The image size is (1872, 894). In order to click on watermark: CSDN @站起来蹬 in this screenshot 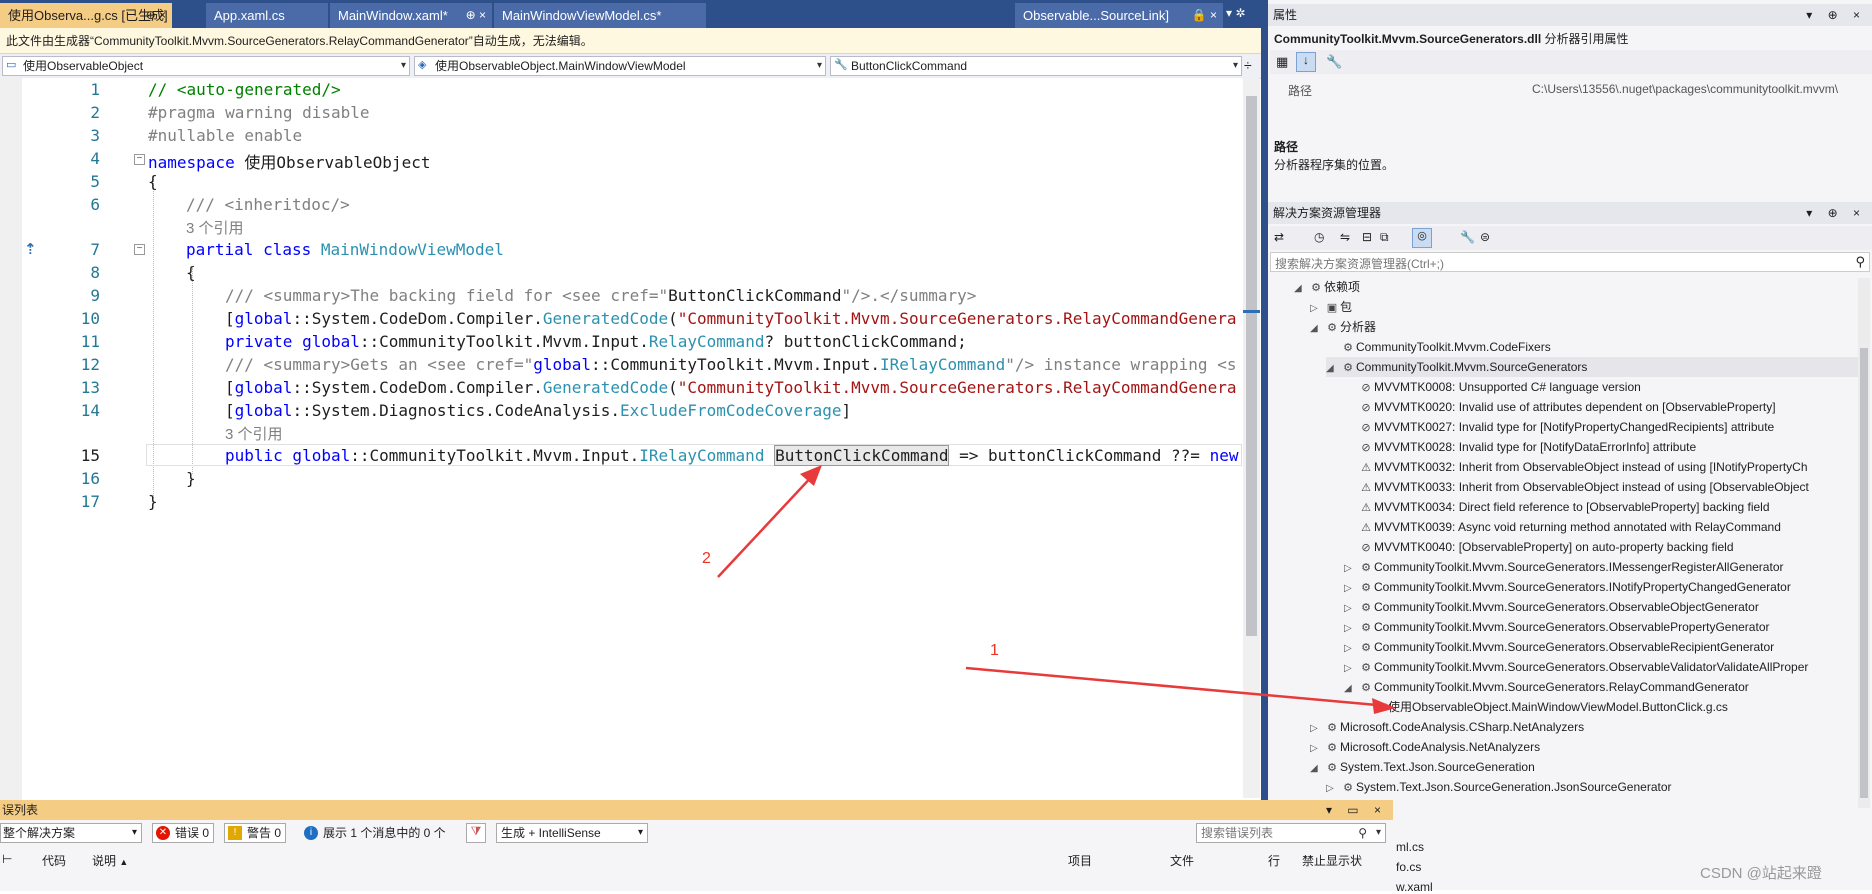, I will do `click(1761, 873)`.